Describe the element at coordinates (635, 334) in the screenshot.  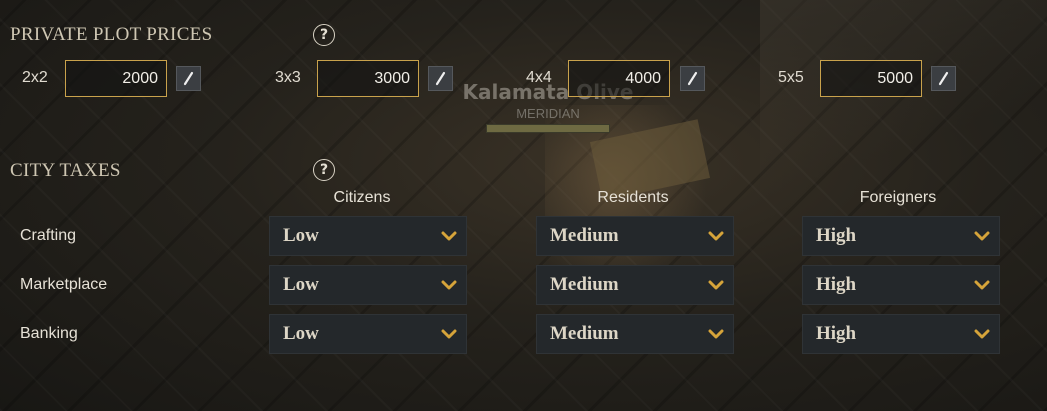
I see `banking-residents-dropdown: Medium` at that location.